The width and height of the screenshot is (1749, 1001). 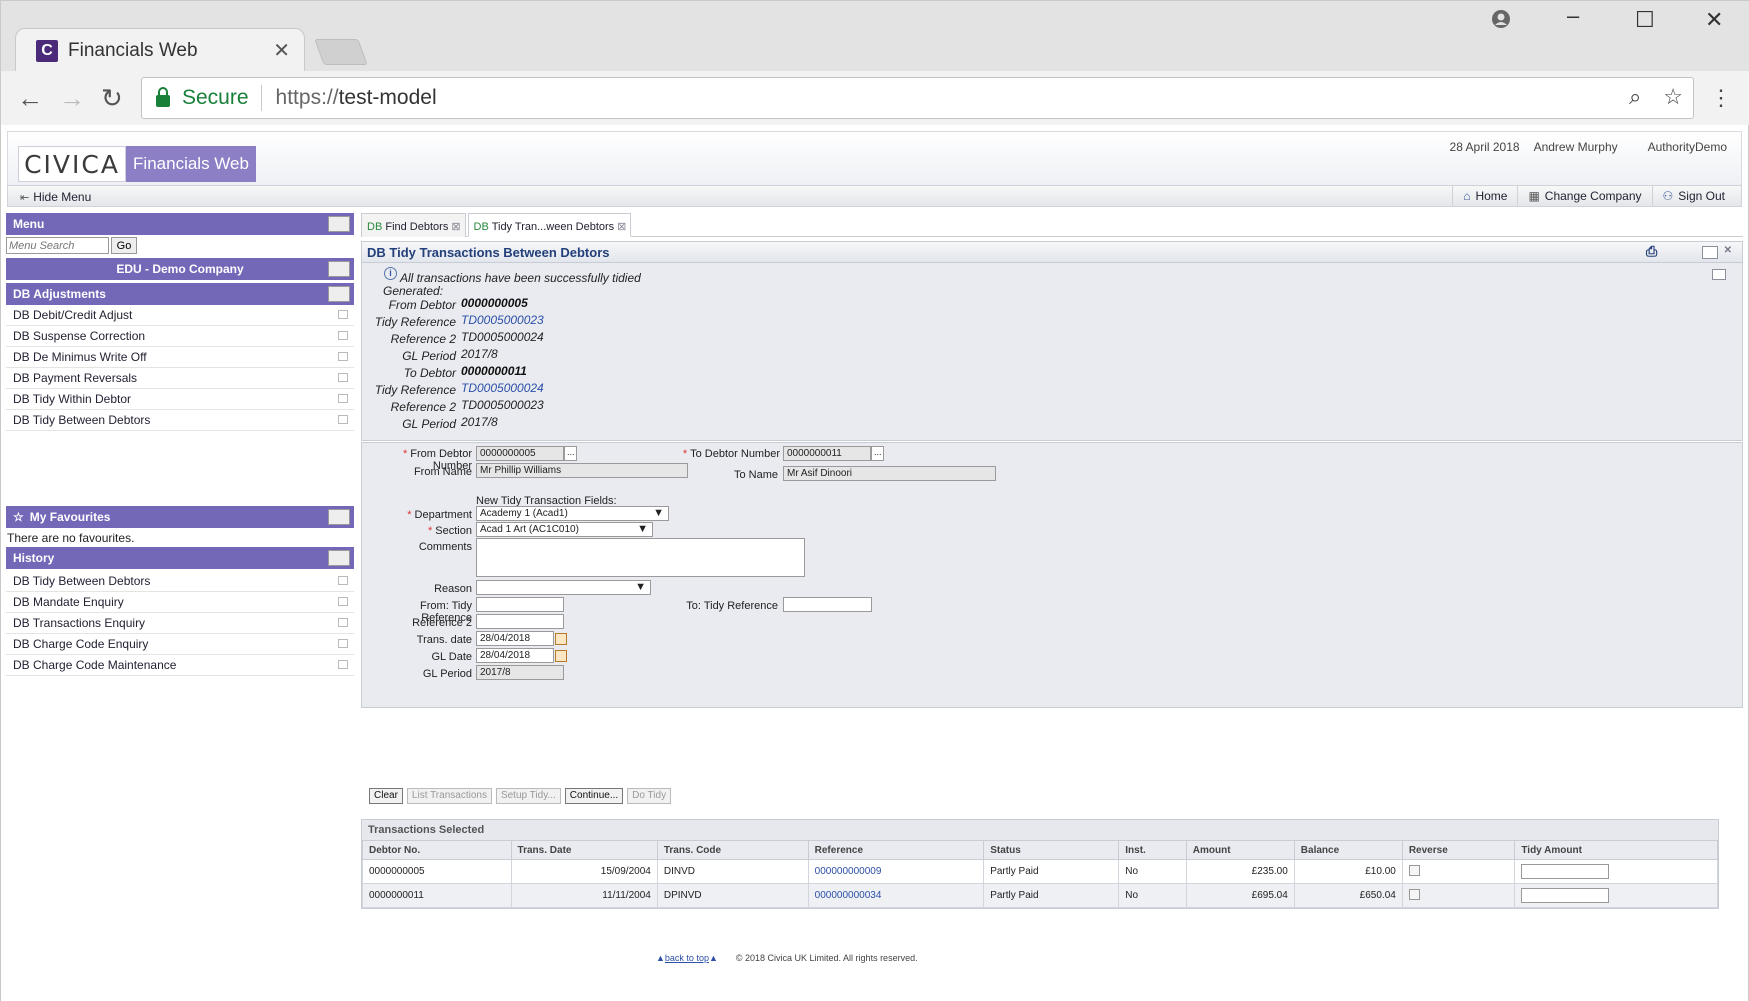 What do you see at coordinates (1152, 850) in the screenshot?
I see `column-header: Inst.` at bounding box center [1152, 850].